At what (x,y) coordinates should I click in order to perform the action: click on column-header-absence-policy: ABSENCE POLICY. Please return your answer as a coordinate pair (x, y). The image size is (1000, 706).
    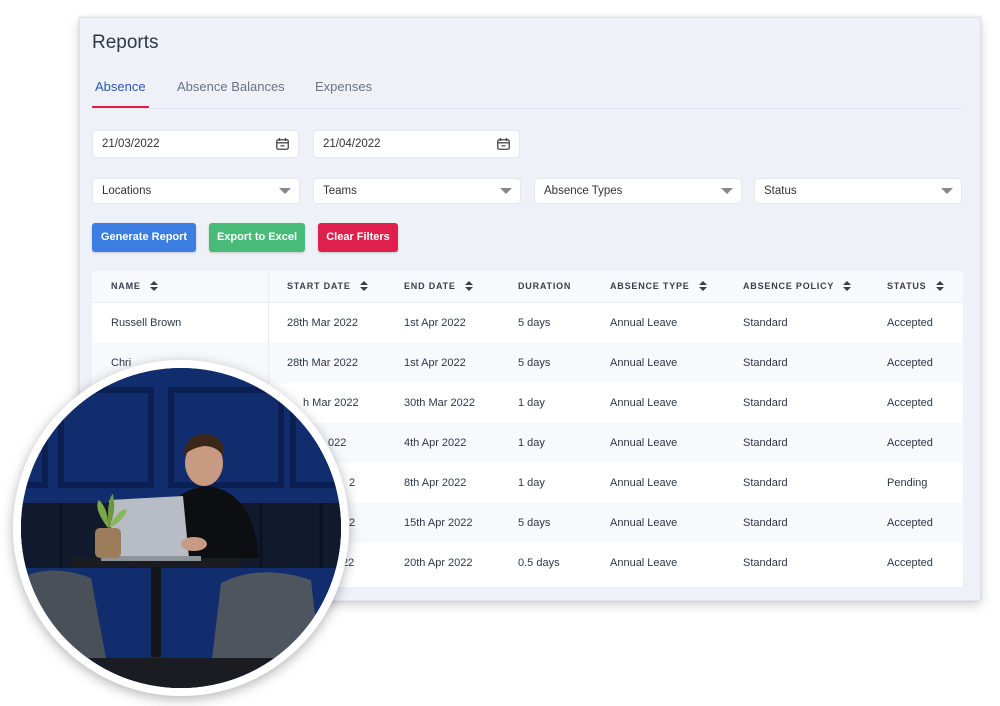
    Looking at the image, I should click on (797, 286).